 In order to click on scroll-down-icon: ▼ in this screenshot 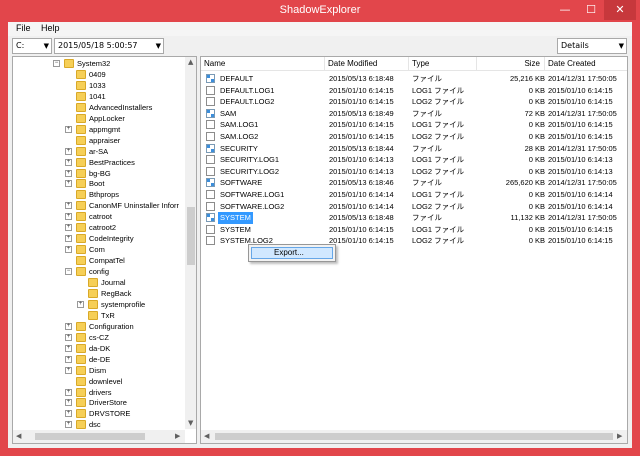, I will do `click(190, 423)`.